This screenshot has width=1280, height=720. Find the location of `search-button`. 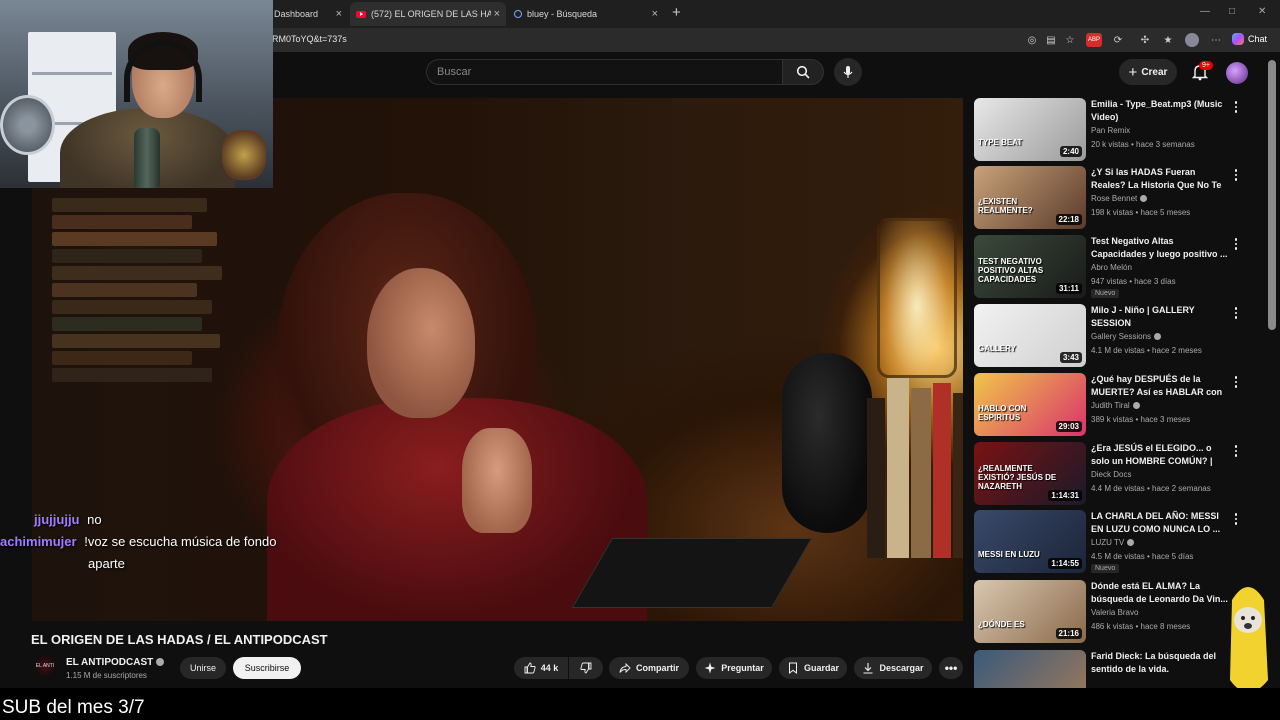

search-button is located at coordinates (803, 72).